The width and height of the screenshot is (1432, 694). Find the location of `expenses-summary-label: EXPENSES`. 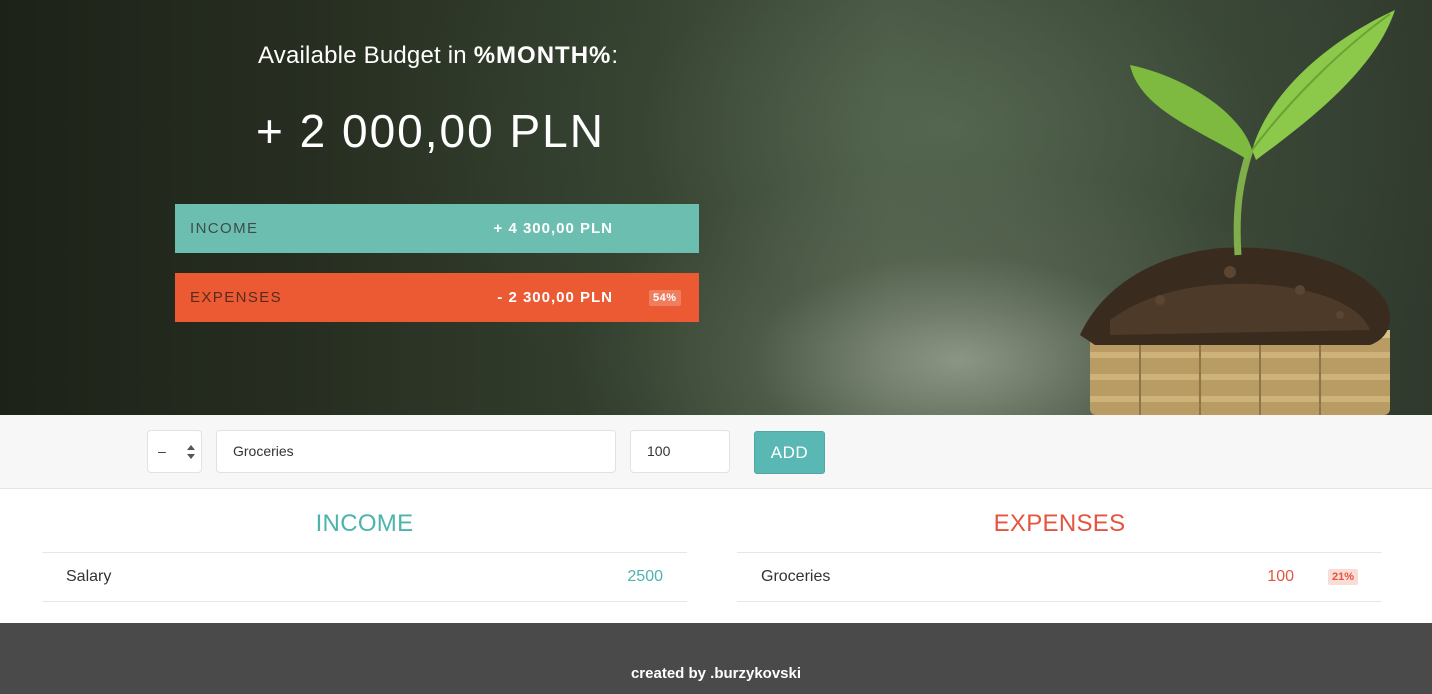

expenses-summary-label: EXPENSES is located at coordinates (236, 297).